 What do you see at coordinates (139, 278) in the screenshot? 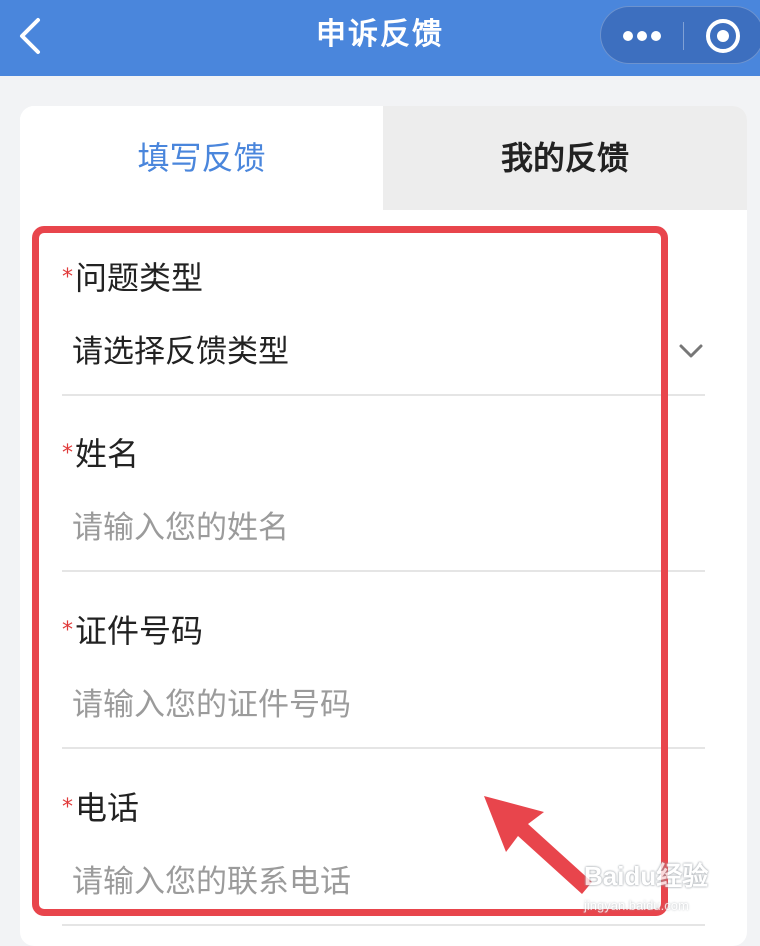
I see `issue-type-label: 问题类型` at bounding box center [139, 278].